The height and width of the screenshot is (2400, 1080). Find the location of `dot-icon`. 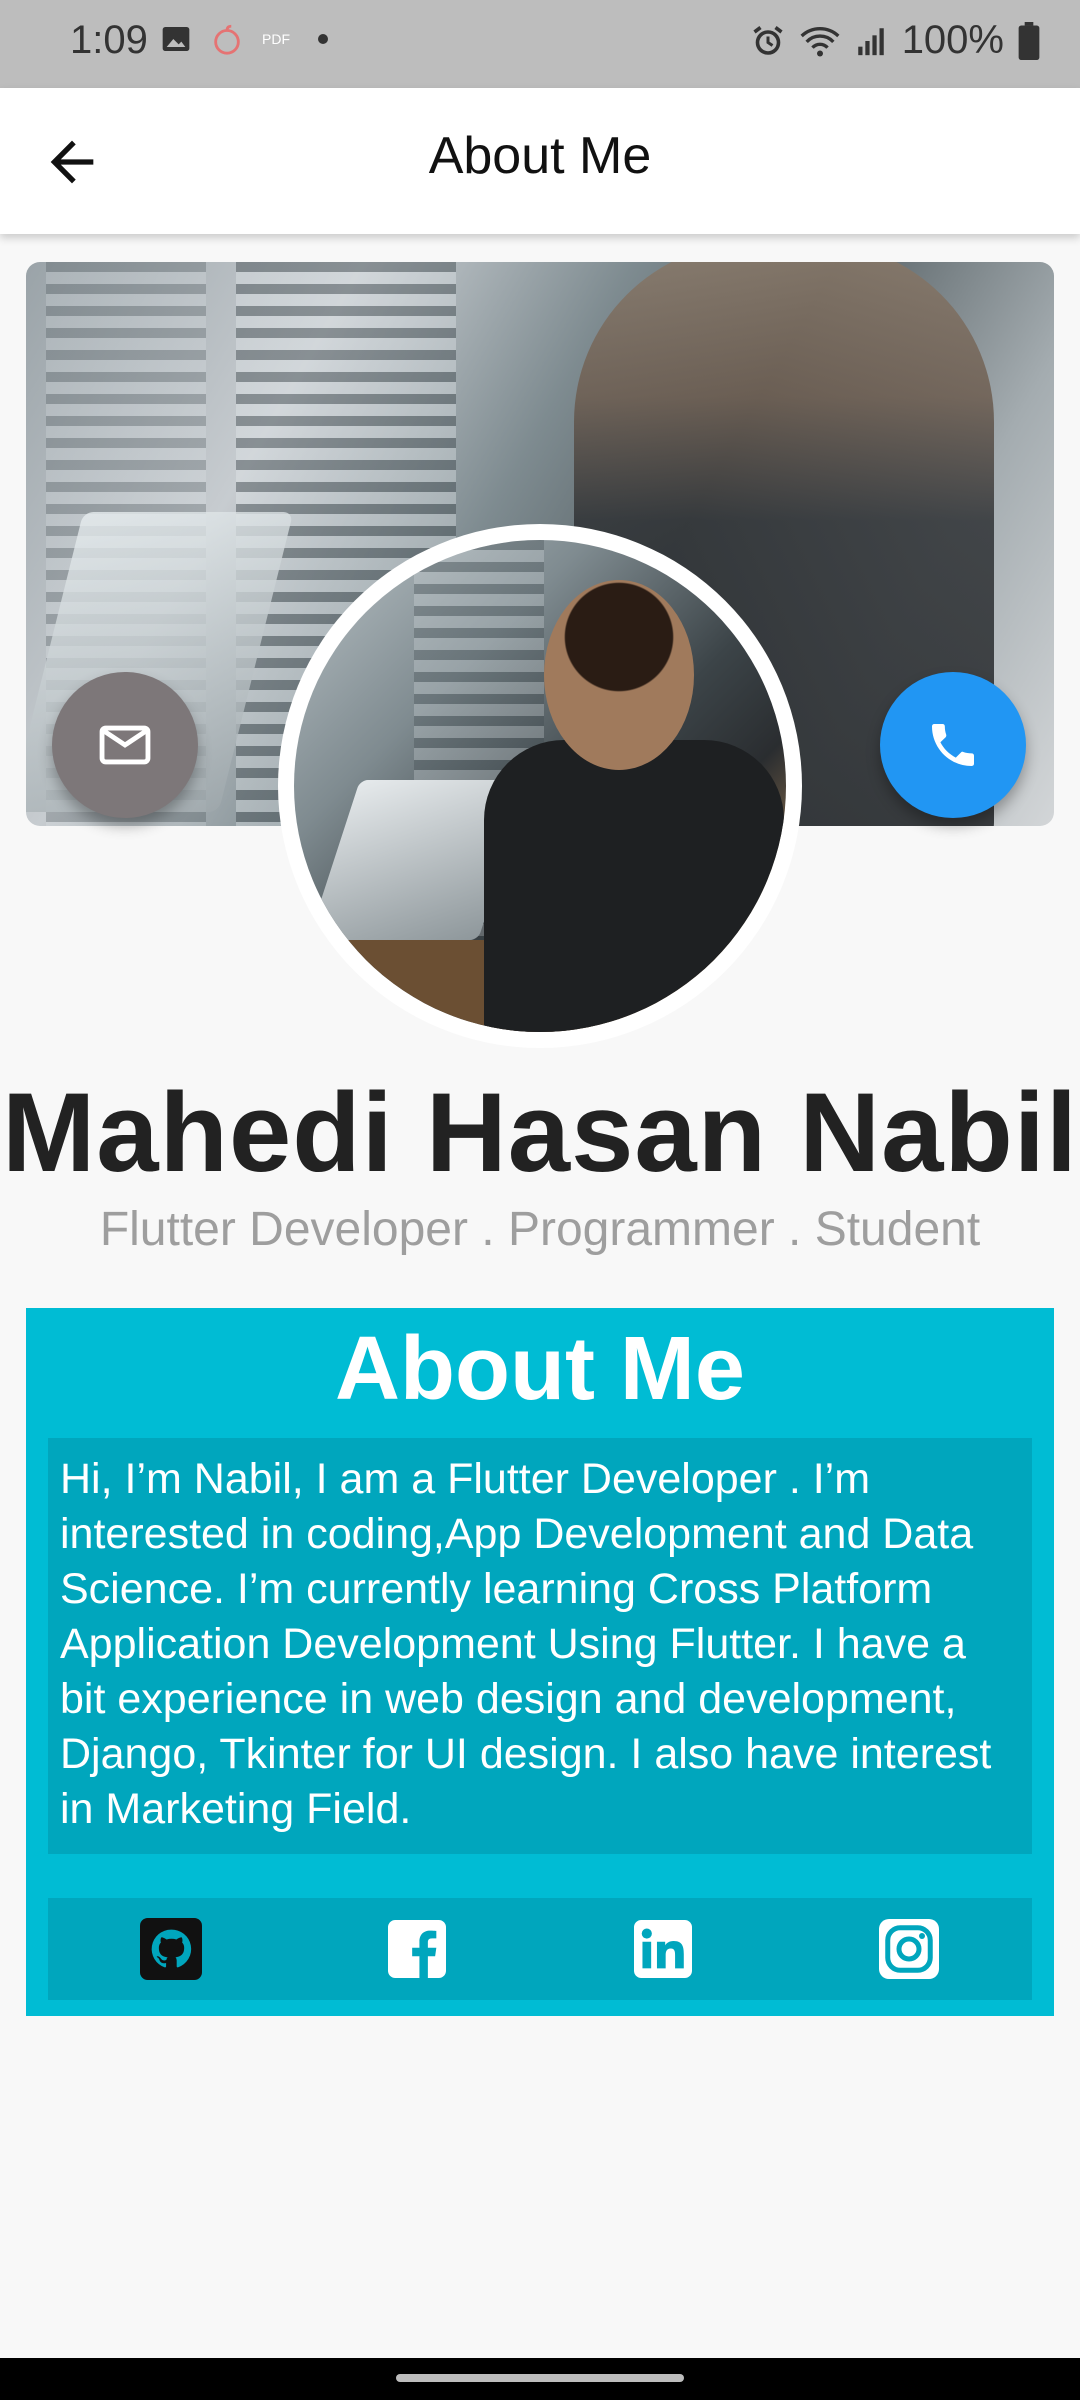

dot-icon is located at coordinates (323, 39).